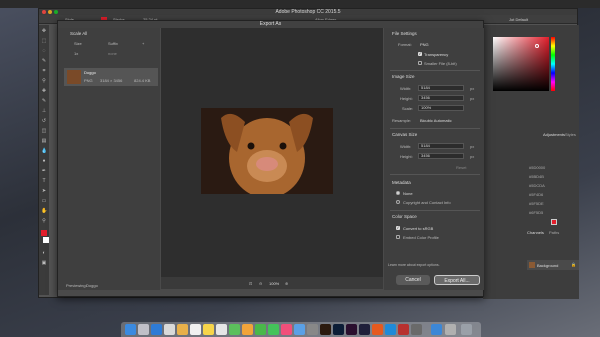 The height and width of the screenshot is (337, 600). What do you see at coordinates (44, 221) in the screenshot?
I see `zoom-tool-icon: ⚲` at bounding box center [44, 221].